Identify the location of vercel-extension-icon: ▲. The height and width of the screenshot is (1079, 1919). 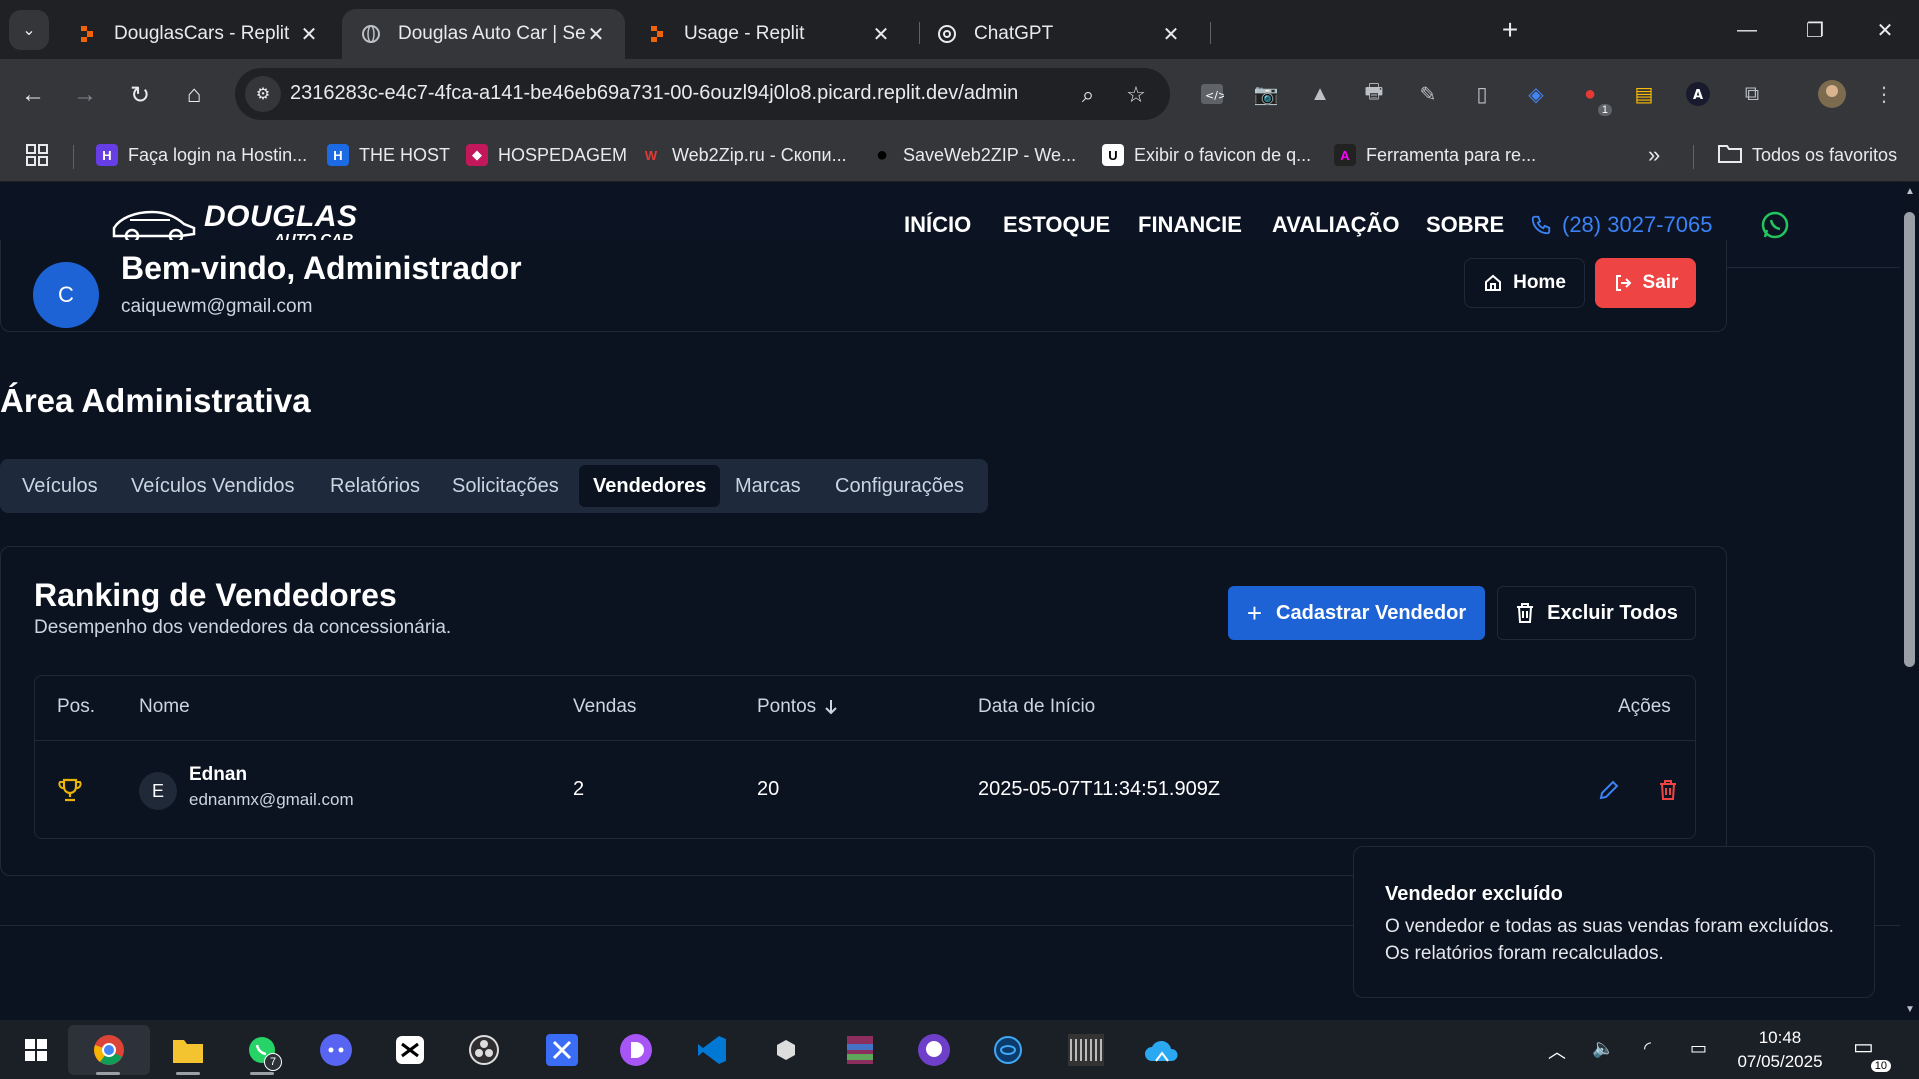
(1320, 94).